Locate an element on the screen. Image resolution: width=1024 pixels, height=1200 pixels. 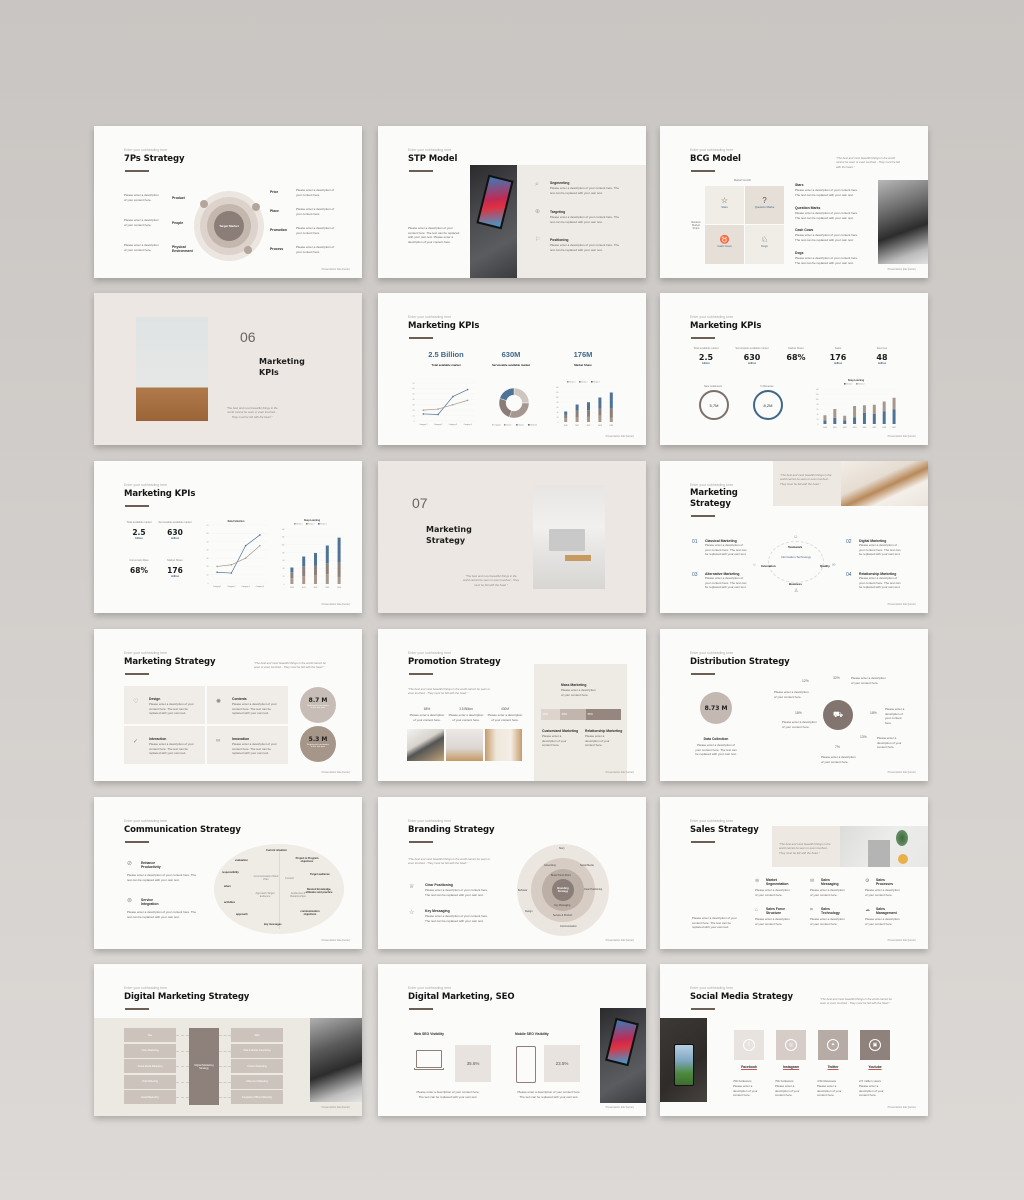
bcg-cell-stars: ☆ Stars is located at coordinates (724, 205).